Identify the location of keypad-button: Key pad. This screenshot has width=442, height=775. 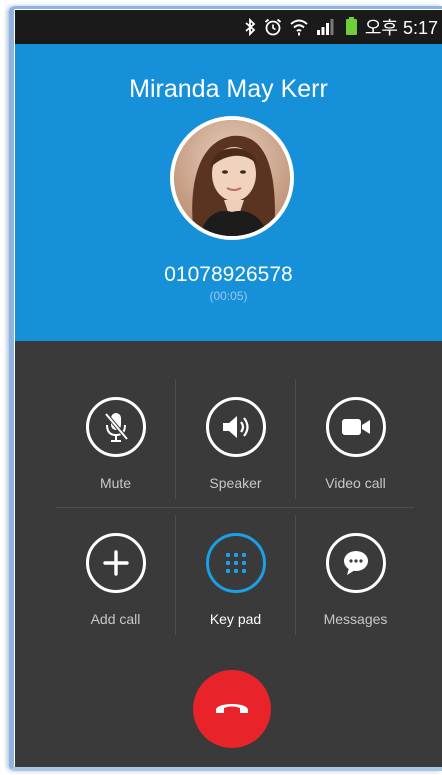
(235, 575).